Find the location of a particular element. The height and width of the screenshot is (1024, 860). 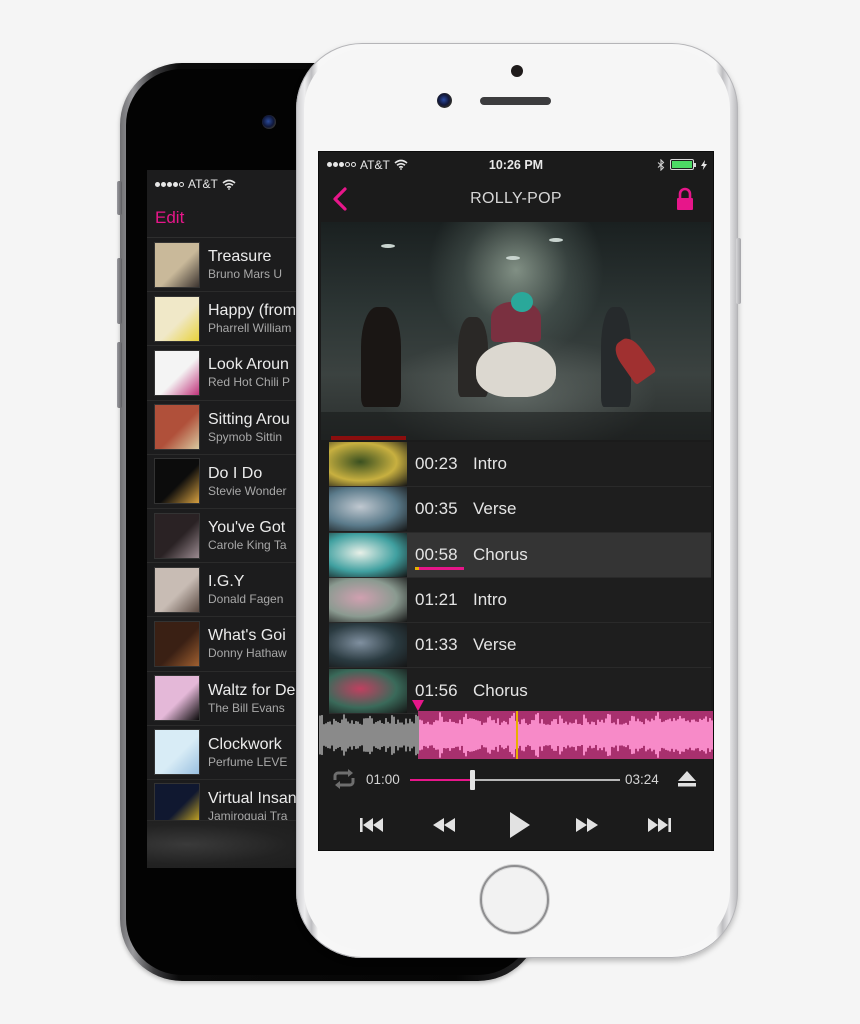

skip-forward-icon is located at coordinates (659, 825).